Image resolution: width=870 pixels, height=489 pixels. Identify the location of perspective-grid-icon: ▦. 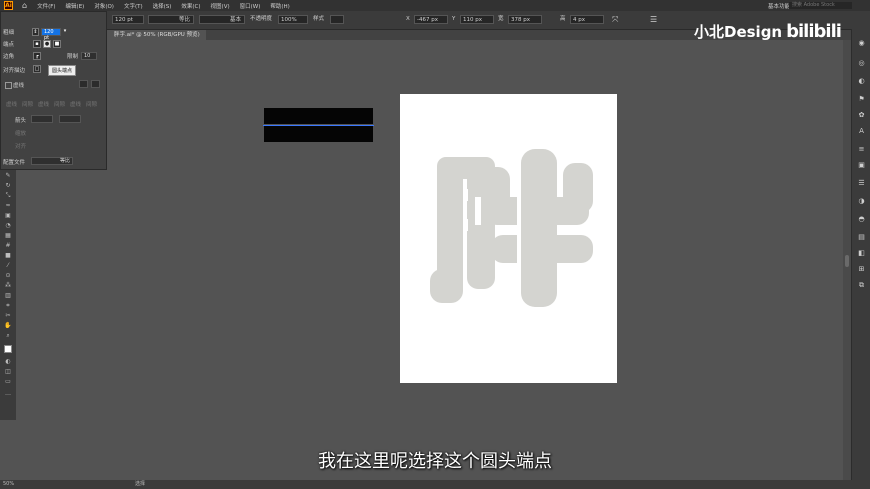
(8, 236).